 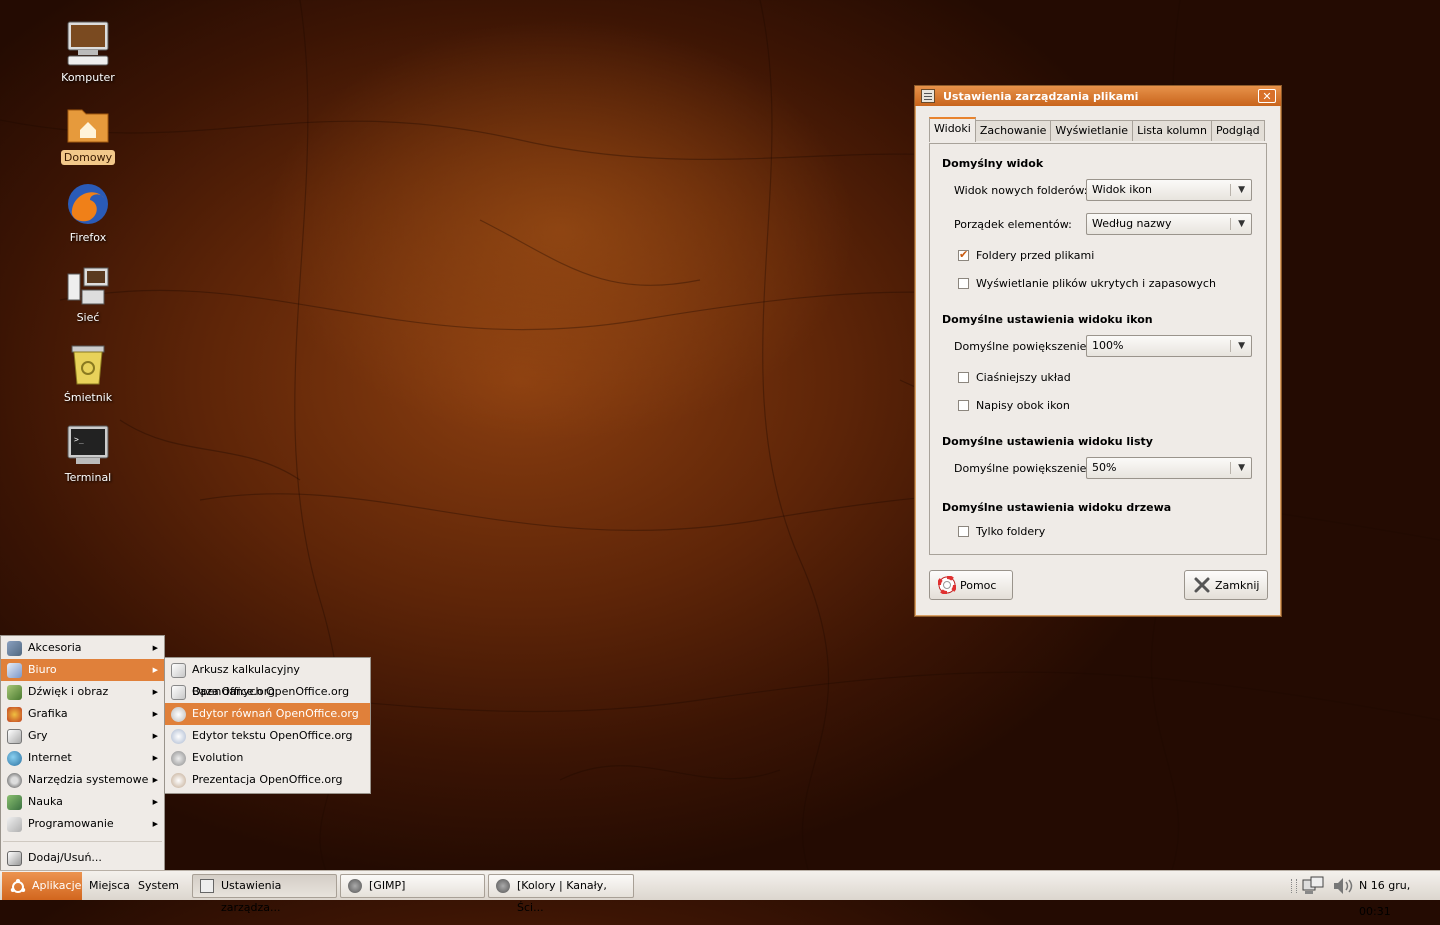 I want to click on submenu-item-label: Baza danych OpenOffice.org, so click(x=271, y=691).